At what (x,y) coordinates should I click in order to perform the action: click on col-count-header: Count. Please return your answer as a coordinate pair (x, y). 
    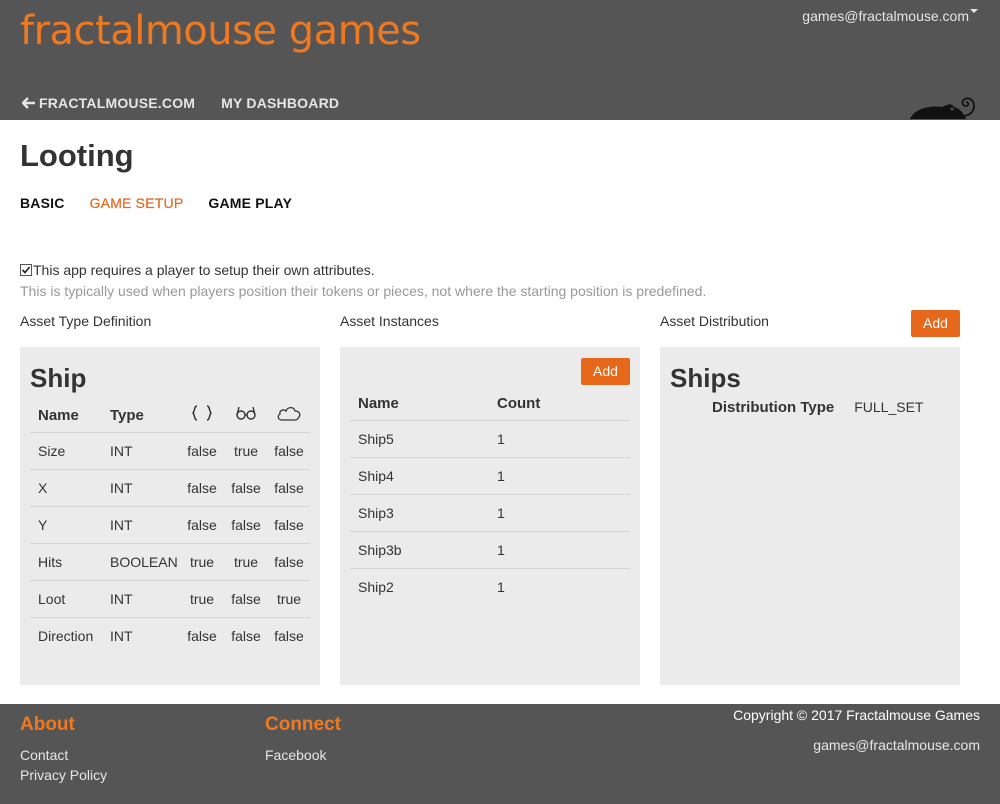
    Looking at the image, I should click on (559, 404).